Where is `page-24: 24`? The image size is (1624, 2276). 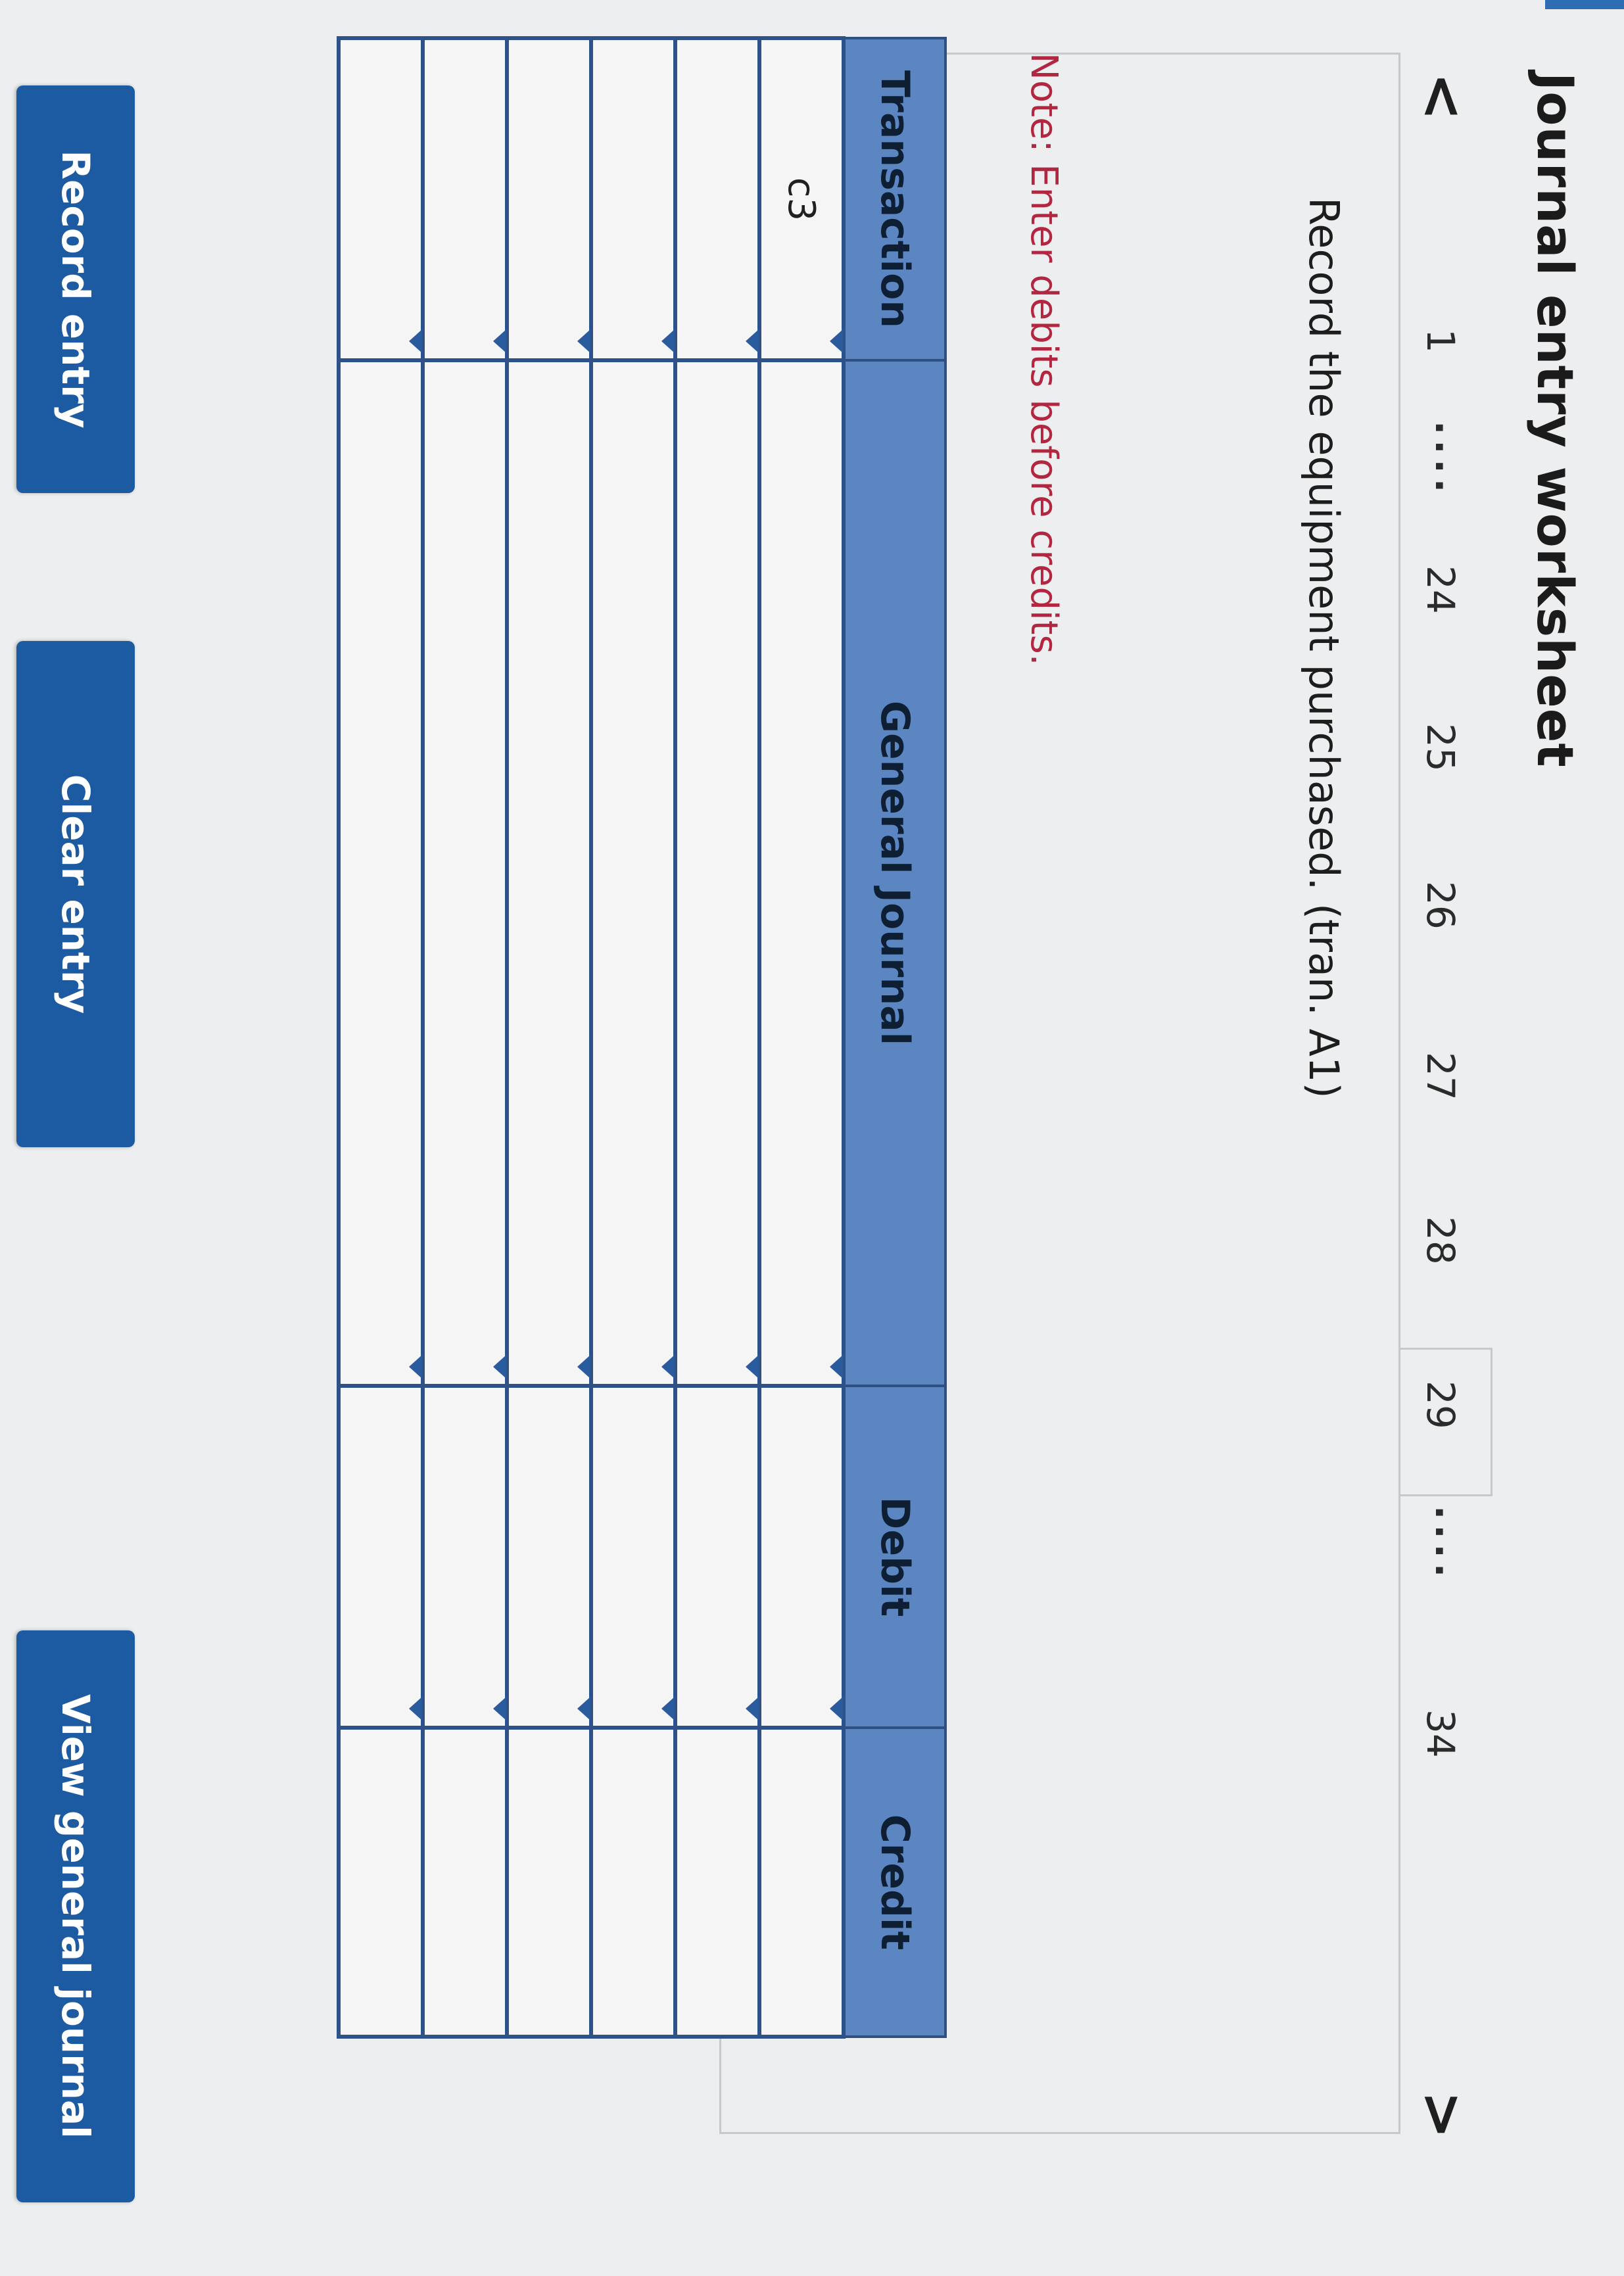
page-24: 24 is located at coordinates (1441, 589).